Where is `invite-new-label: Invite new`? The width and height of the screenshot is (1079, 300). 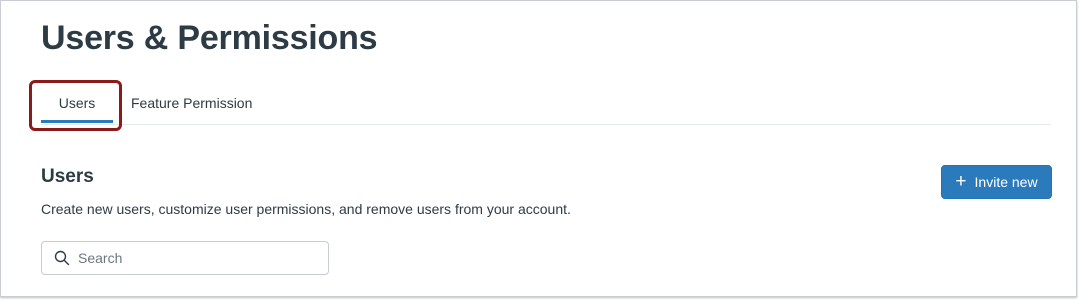 invite-new-label: Invite new is located at coordinates (1006, 182).